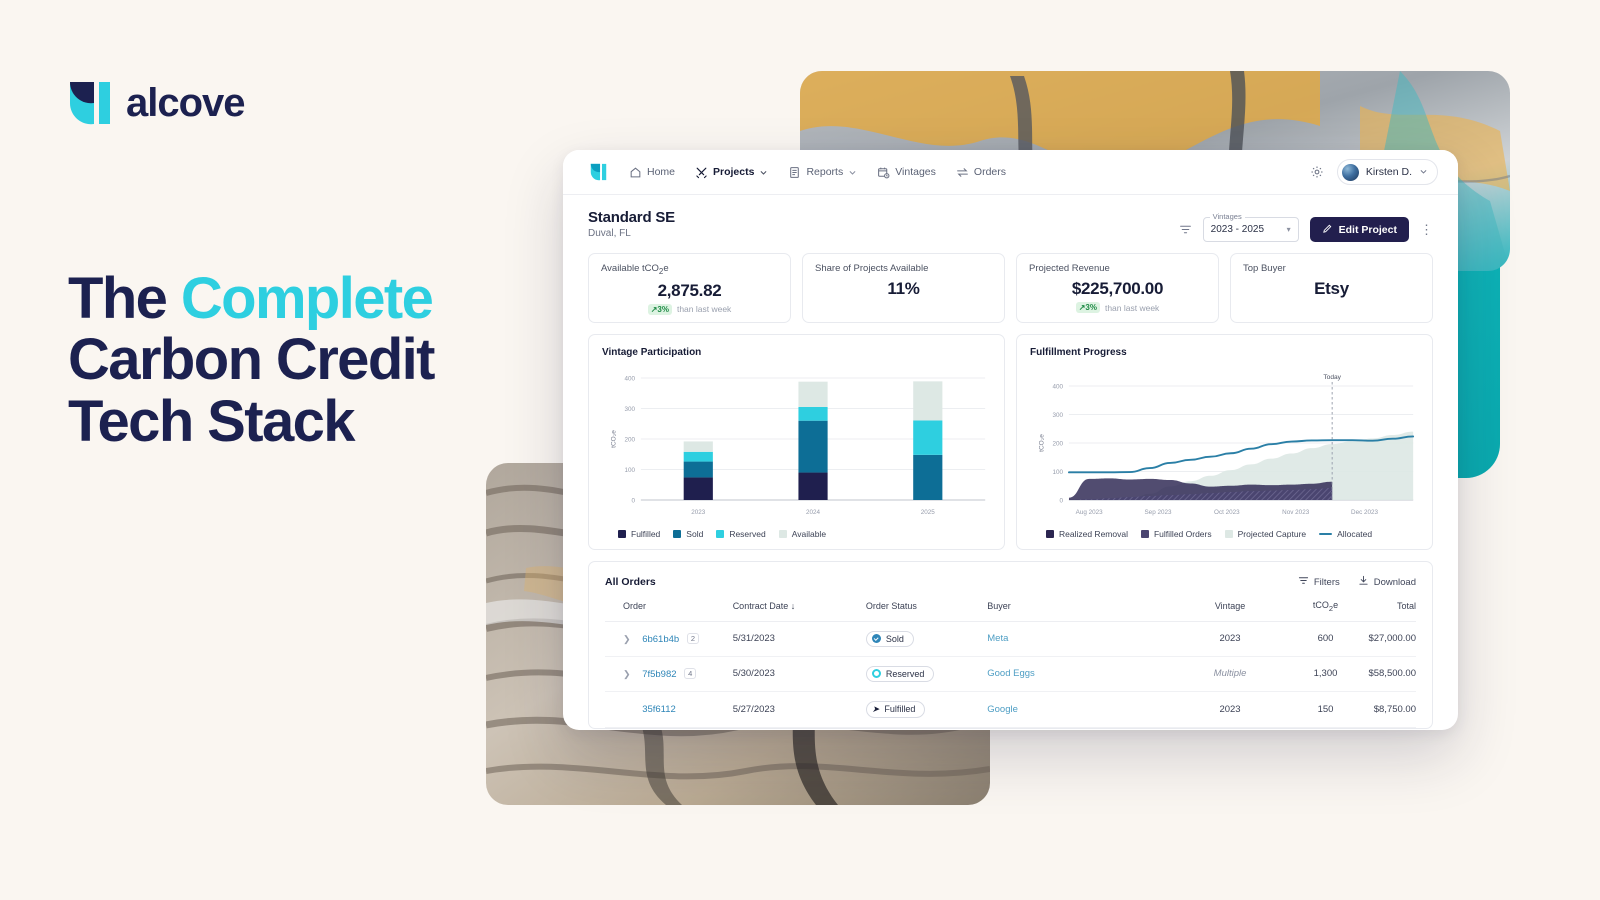 This screenshot has height=900, width=1600. I want to click on kebab-menu-icon: ⋮, so click(1426, 229).